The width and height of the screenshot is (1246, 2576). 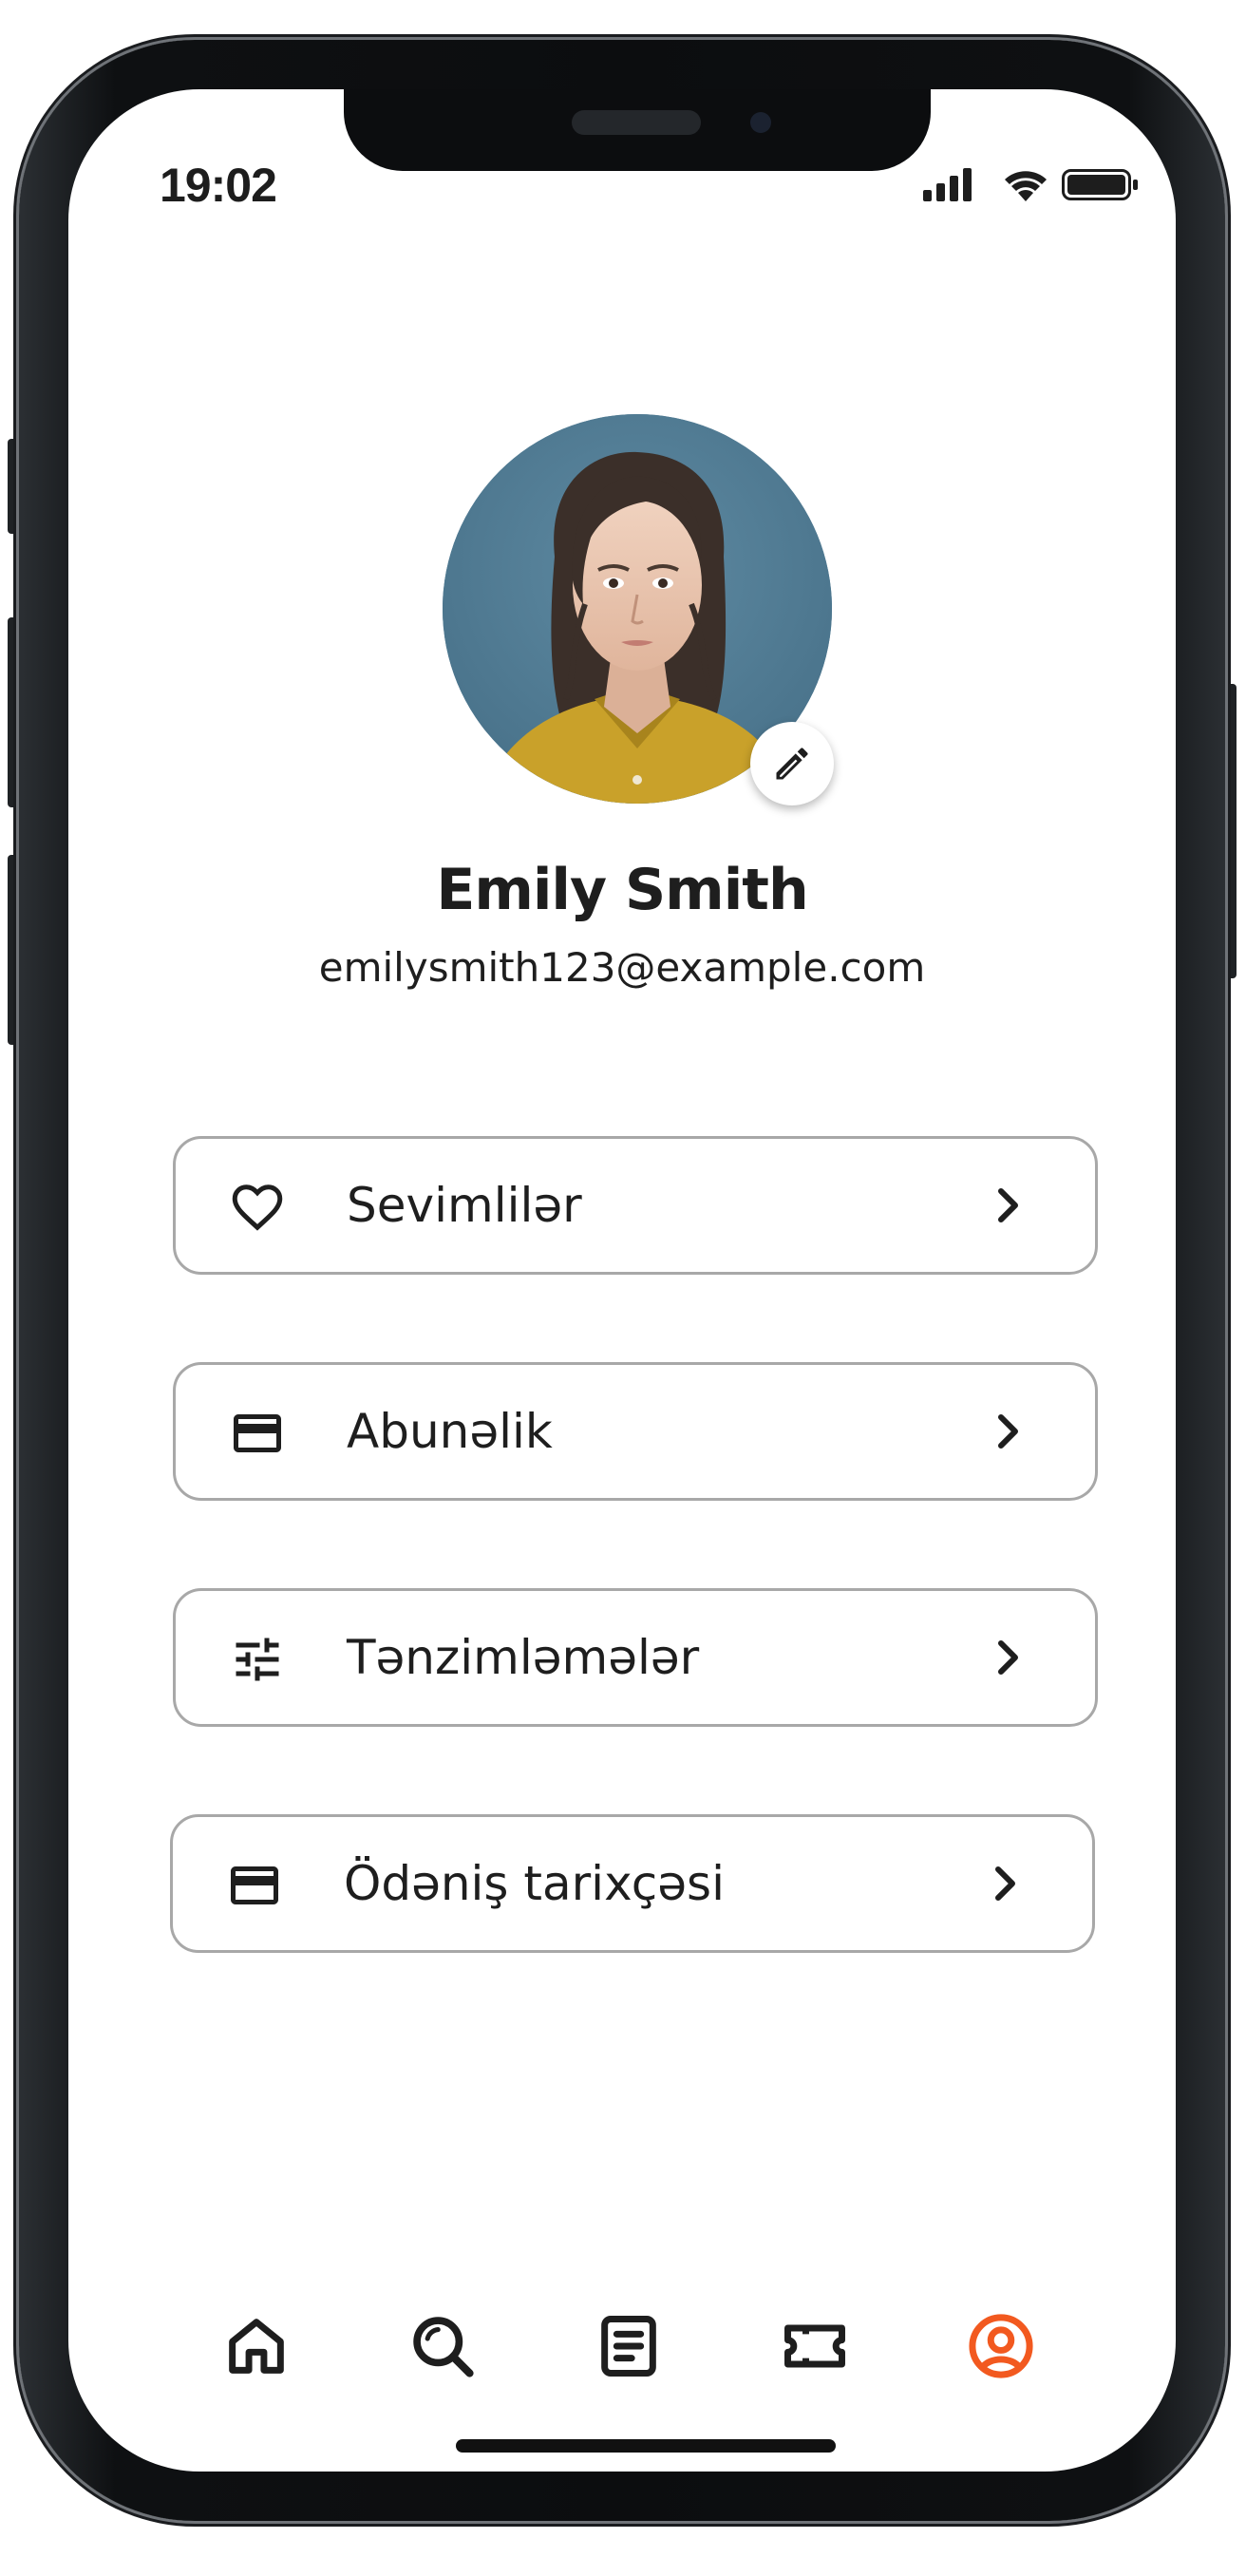 I want to click on menu-item-label: Ödəniş tarixçəsi, so click(x=534, y=1883).